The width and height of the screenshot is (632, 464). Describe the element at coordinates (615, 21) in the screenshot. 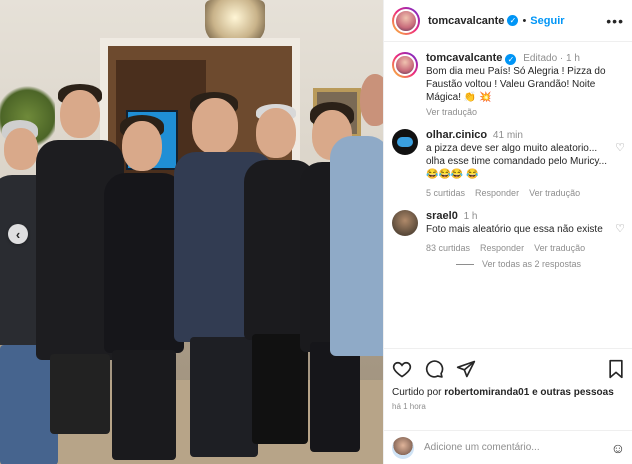

I see `more-icon: •••` at that location.